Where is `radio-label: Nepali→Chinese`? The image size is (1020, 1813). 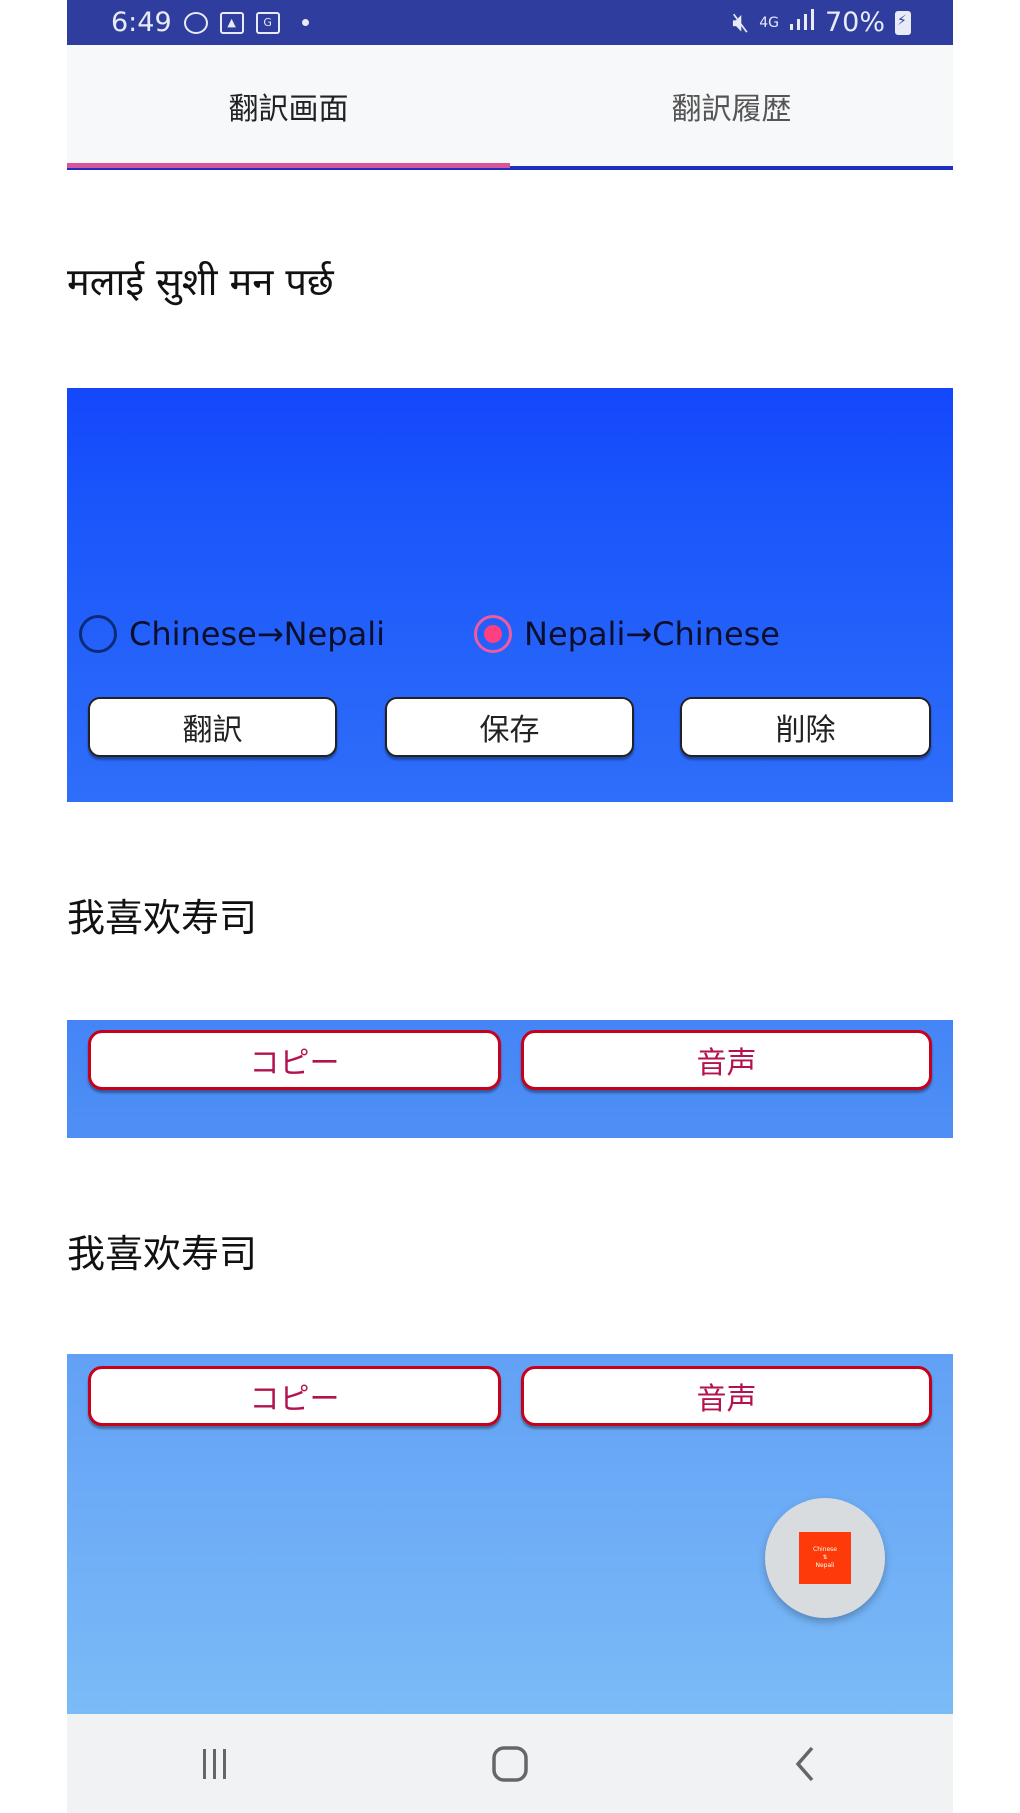 radio-label: Nepali→Chinese is located at coordinates (652, 634).